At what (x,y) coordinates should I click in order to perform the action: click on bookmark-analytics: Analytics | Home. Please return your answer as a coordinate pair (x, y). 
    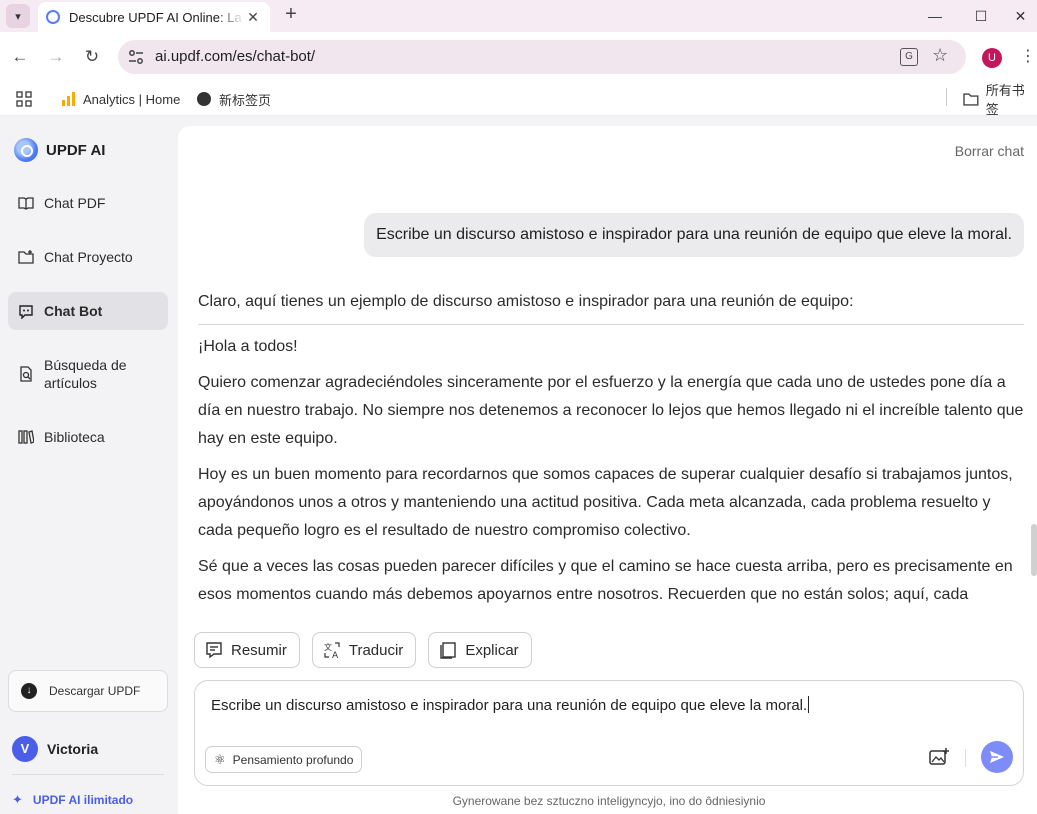
    Looking at the image, I should click on (121, 99).